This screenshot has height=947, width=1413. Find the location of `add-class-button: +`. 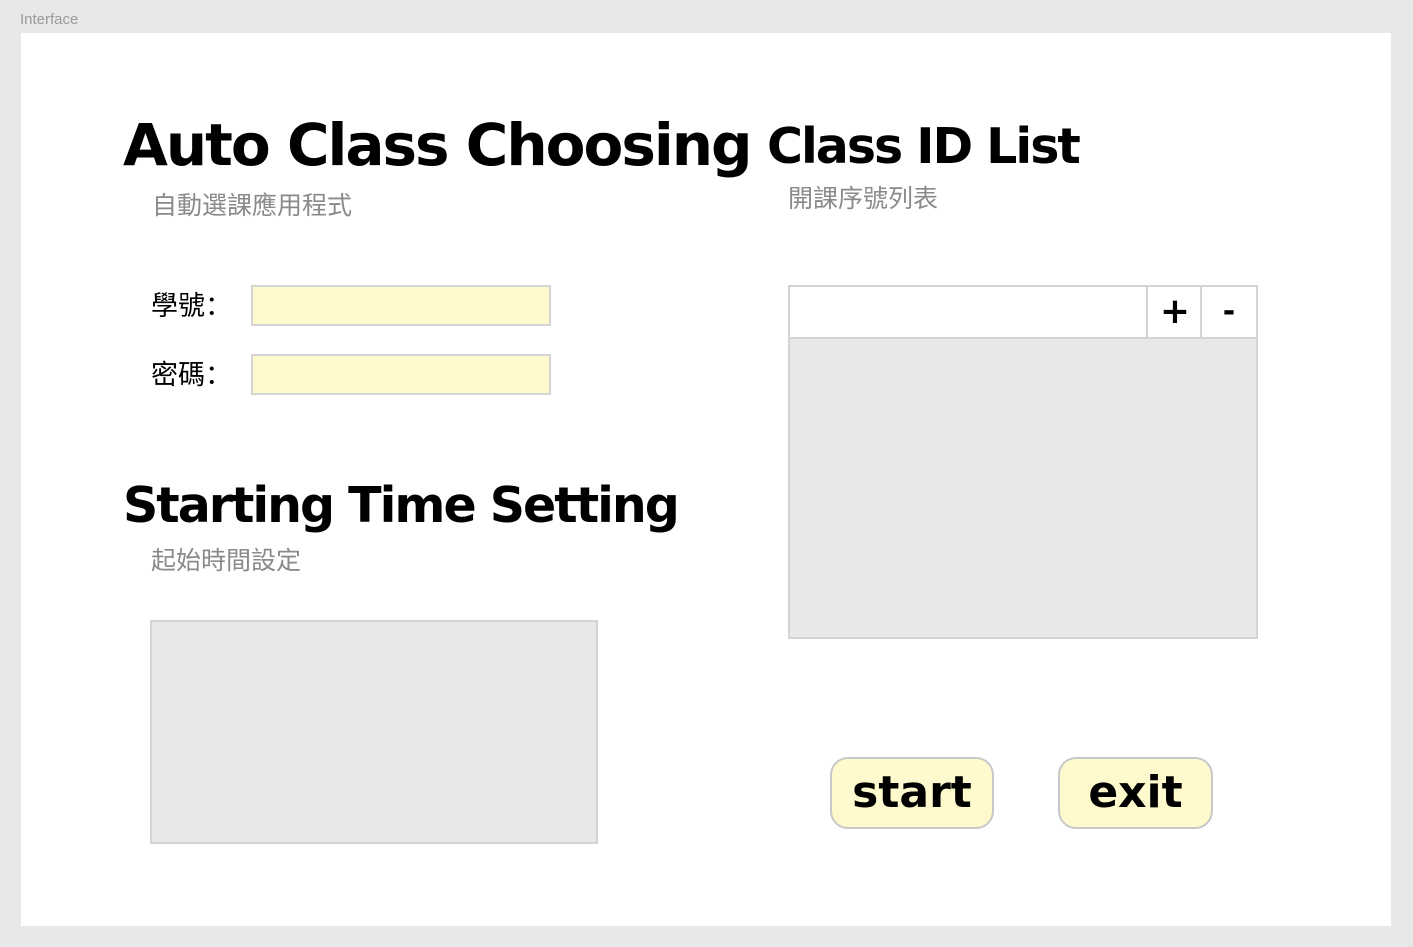

add-class-button: + is located at coordinates (1176, 312).